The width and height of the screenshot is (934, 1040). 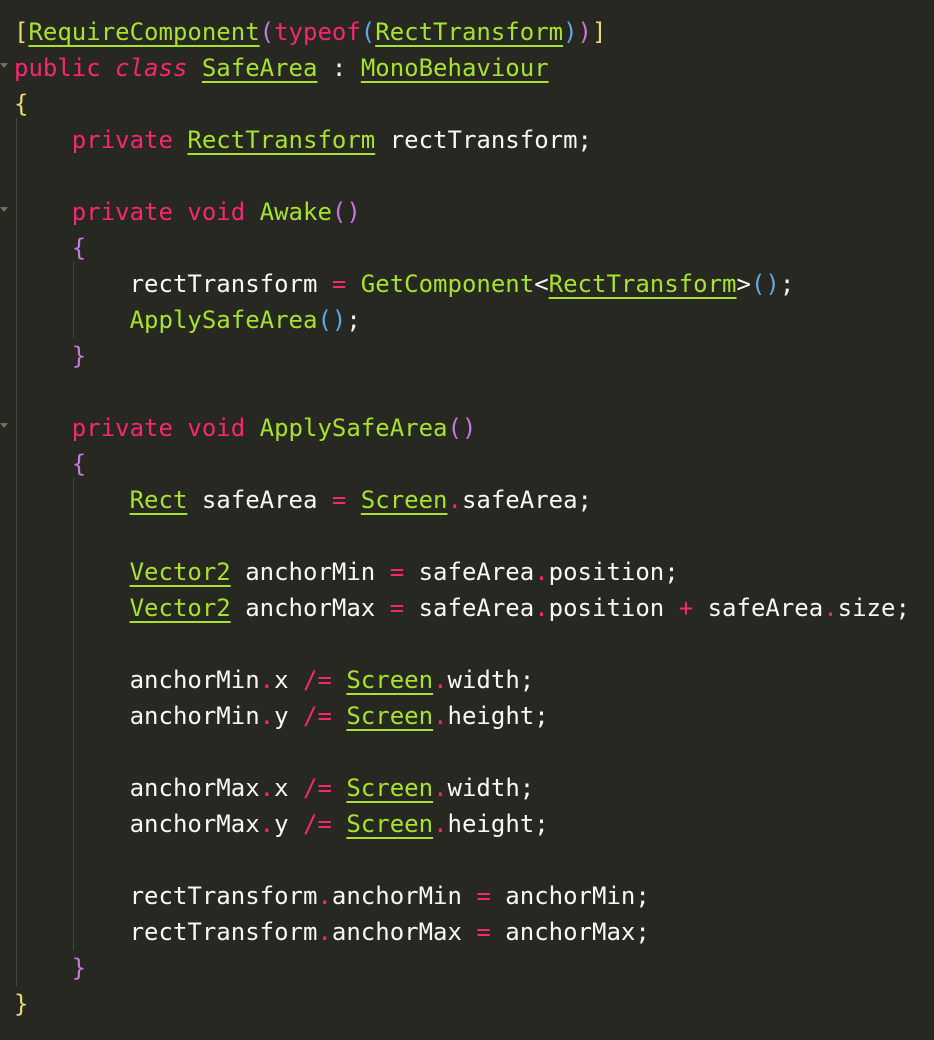 What do you see at coordinates (245, 428) in the screenshot?
I see `code-line: private void ApplySafeArea()` at bounding box center [245, 428].